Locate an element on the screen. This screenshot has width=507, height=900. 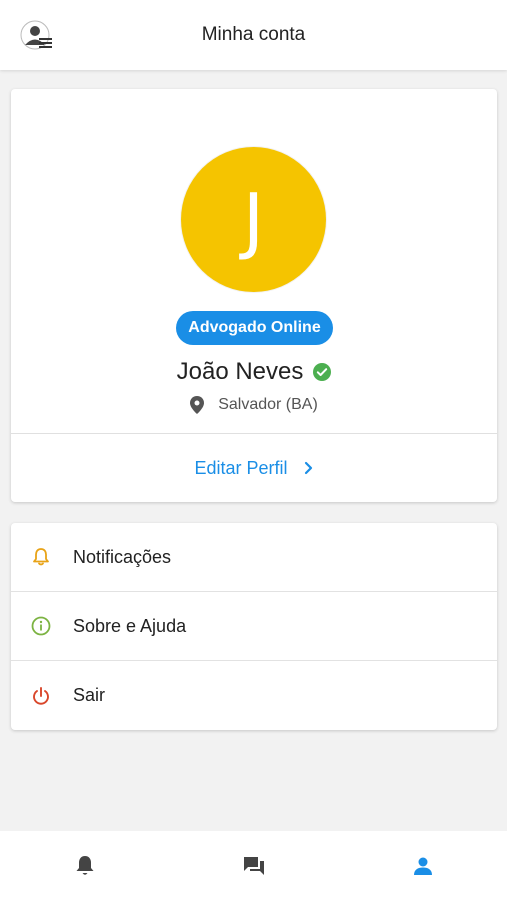
bottom-navigation is located at coordinates (253, 865).